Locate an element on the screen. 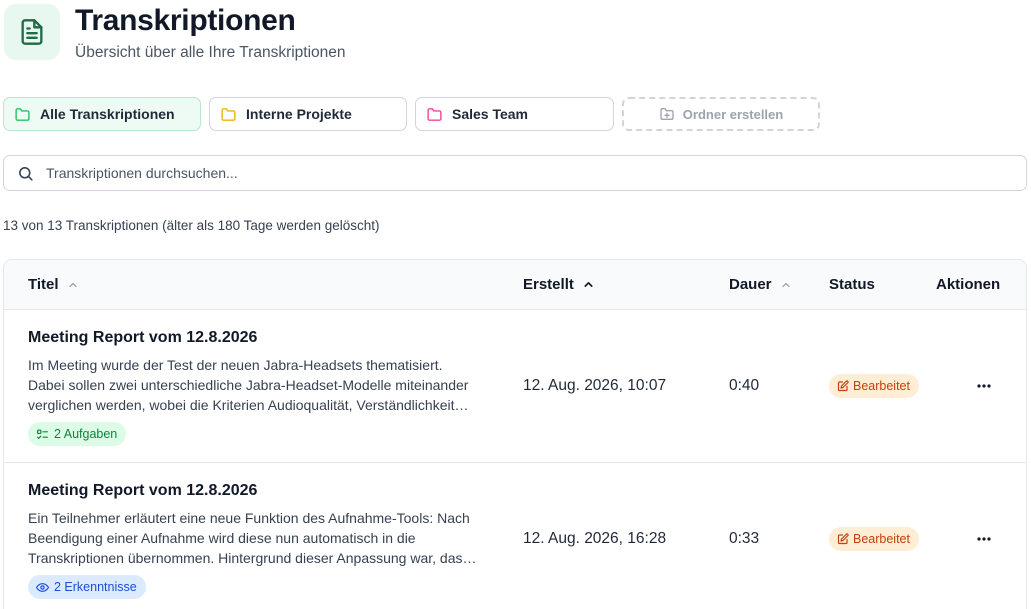  duration: 0:40 is located at coordinates (744, 385).